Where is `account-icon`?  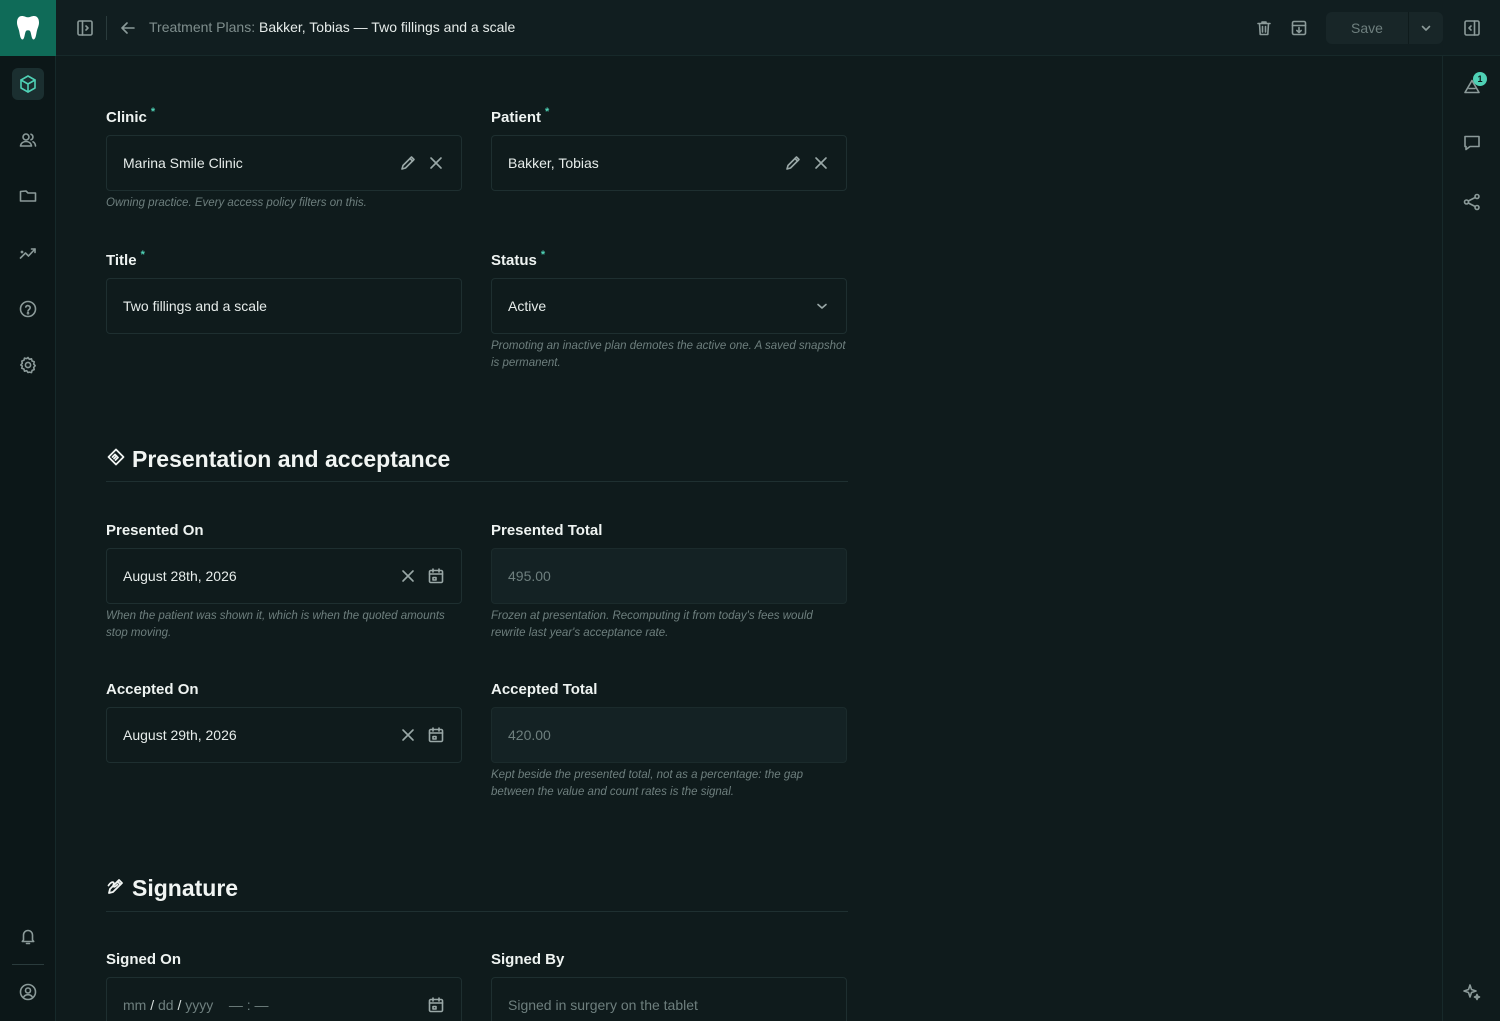 account-icon is located at coordinates (28, 992).